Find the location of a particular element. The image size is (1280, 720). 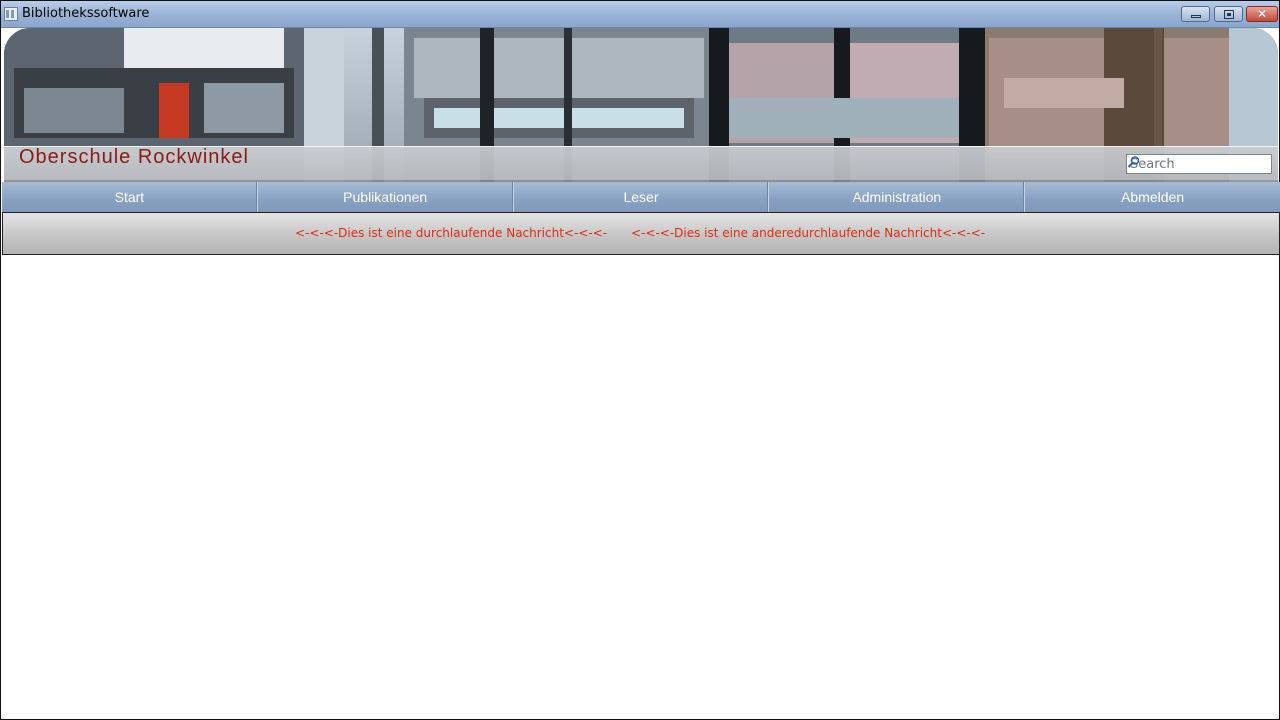

close-icon: ✕ is located at coordinates (1262, 14).